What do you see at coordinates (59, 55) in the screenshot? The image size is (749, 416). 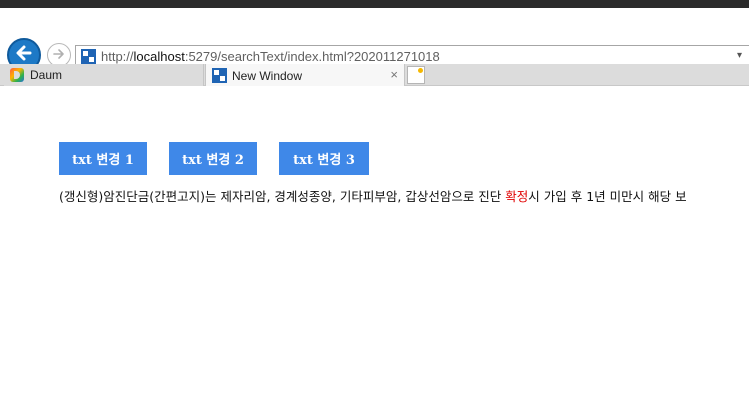 I see `forward-arrow-icon` at bounding box center [59, 55].